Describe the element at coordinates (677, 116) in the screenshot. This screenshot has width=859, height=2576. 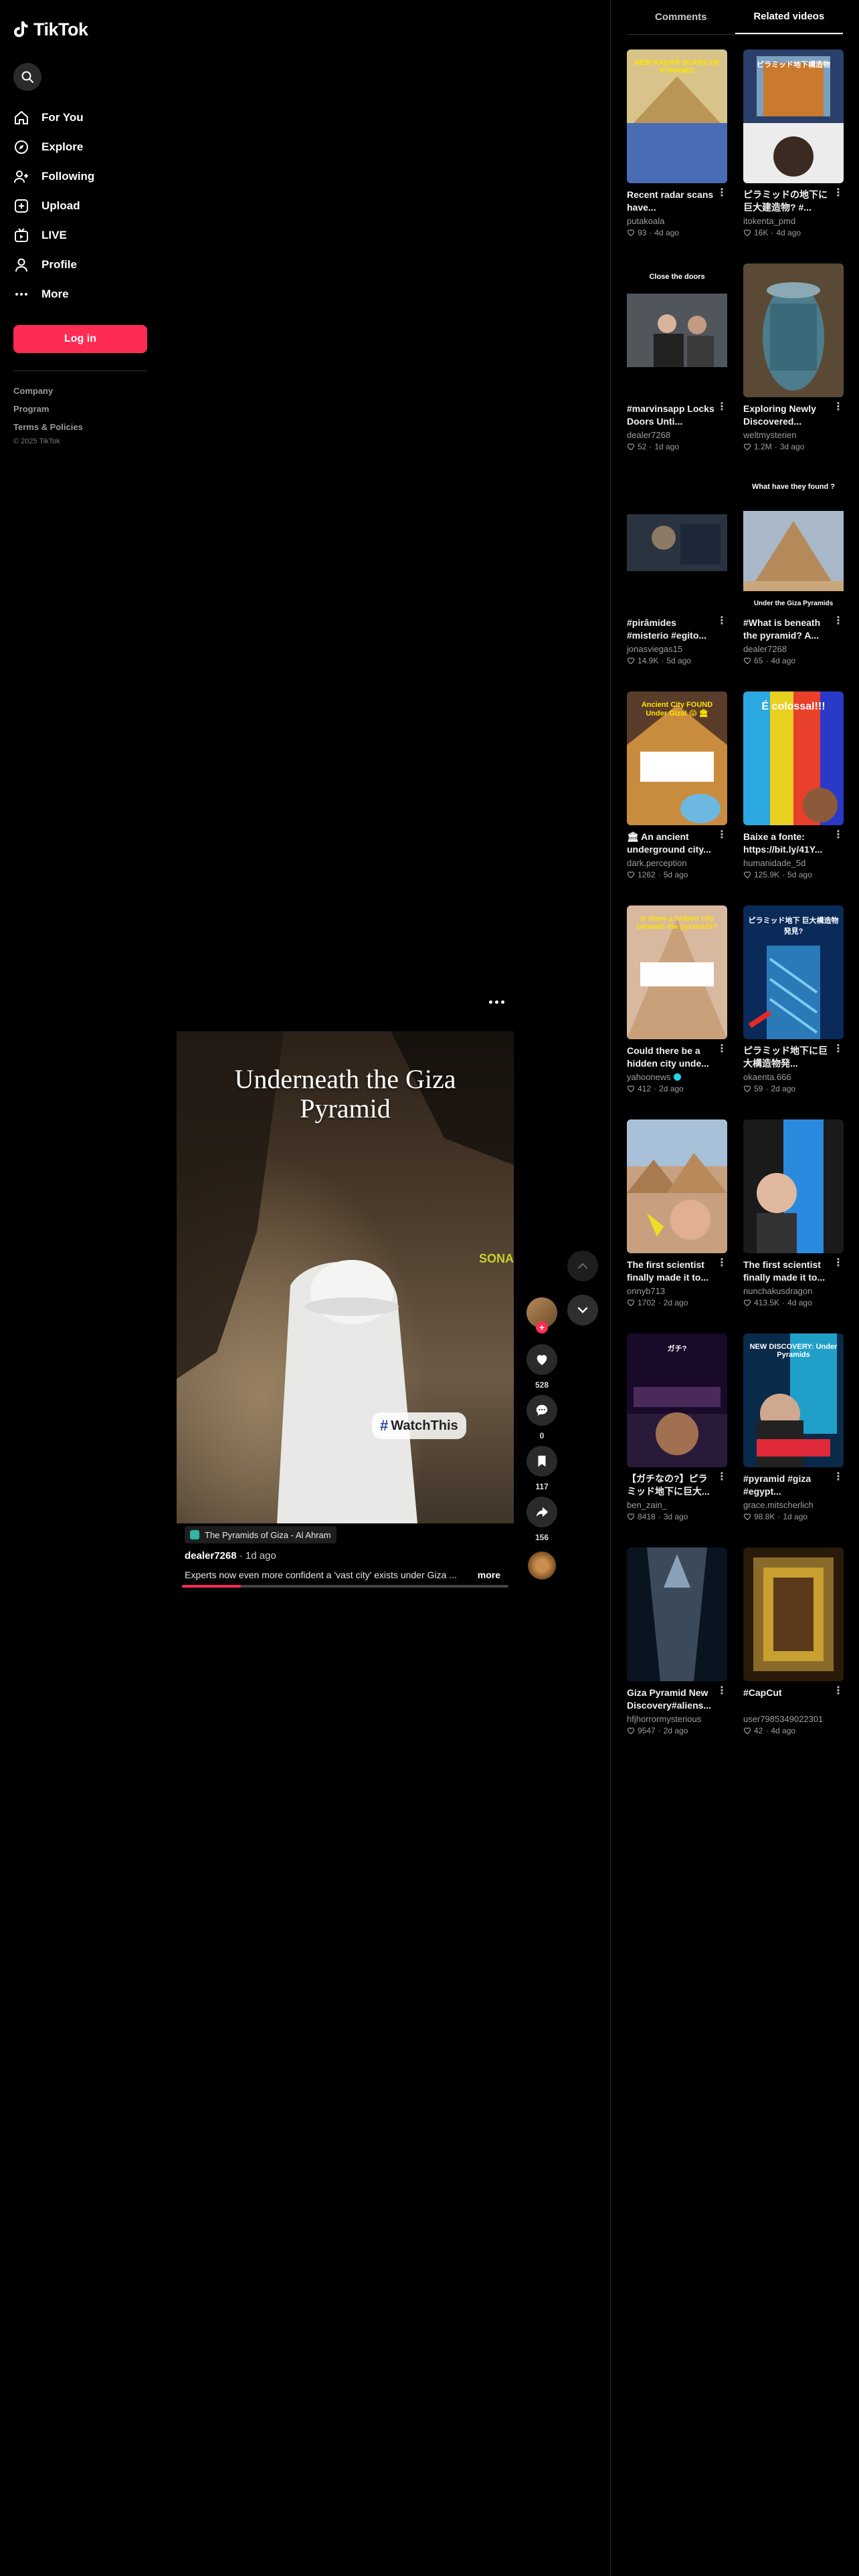
I see `video-thumbnail: NEW RADAR SCANS OF PYRAMID` at that location.